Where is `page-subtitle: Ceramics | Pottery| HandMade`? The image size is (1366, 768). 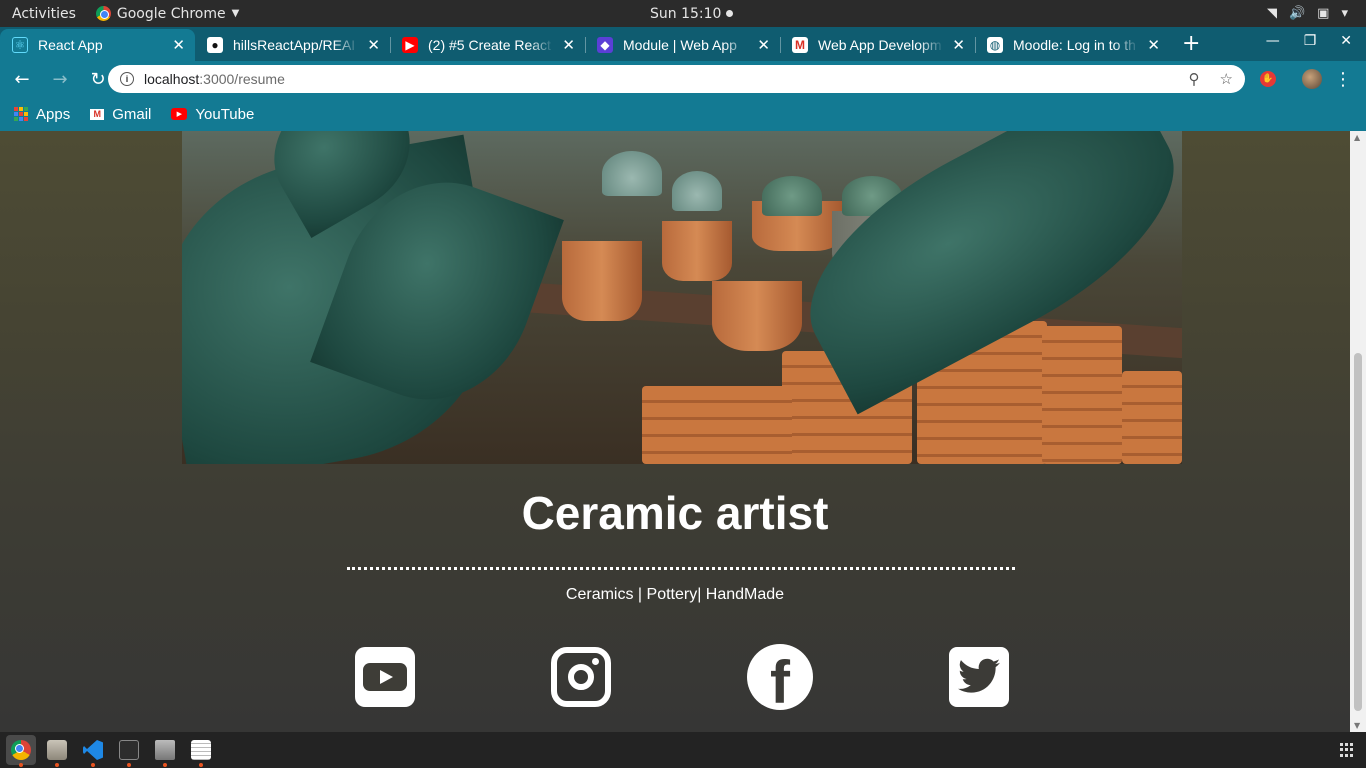
page-subtitle: Ceramics | Pottery| HandMade is located at coordinates (675, 594).